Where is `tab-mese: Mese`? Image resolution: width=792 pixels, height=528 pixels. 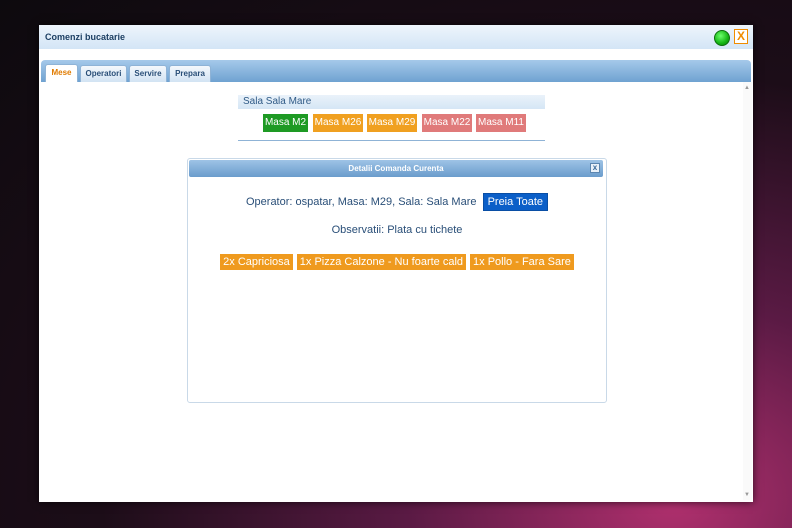
tab-mese: Mese is located at coordinates (61, 73).